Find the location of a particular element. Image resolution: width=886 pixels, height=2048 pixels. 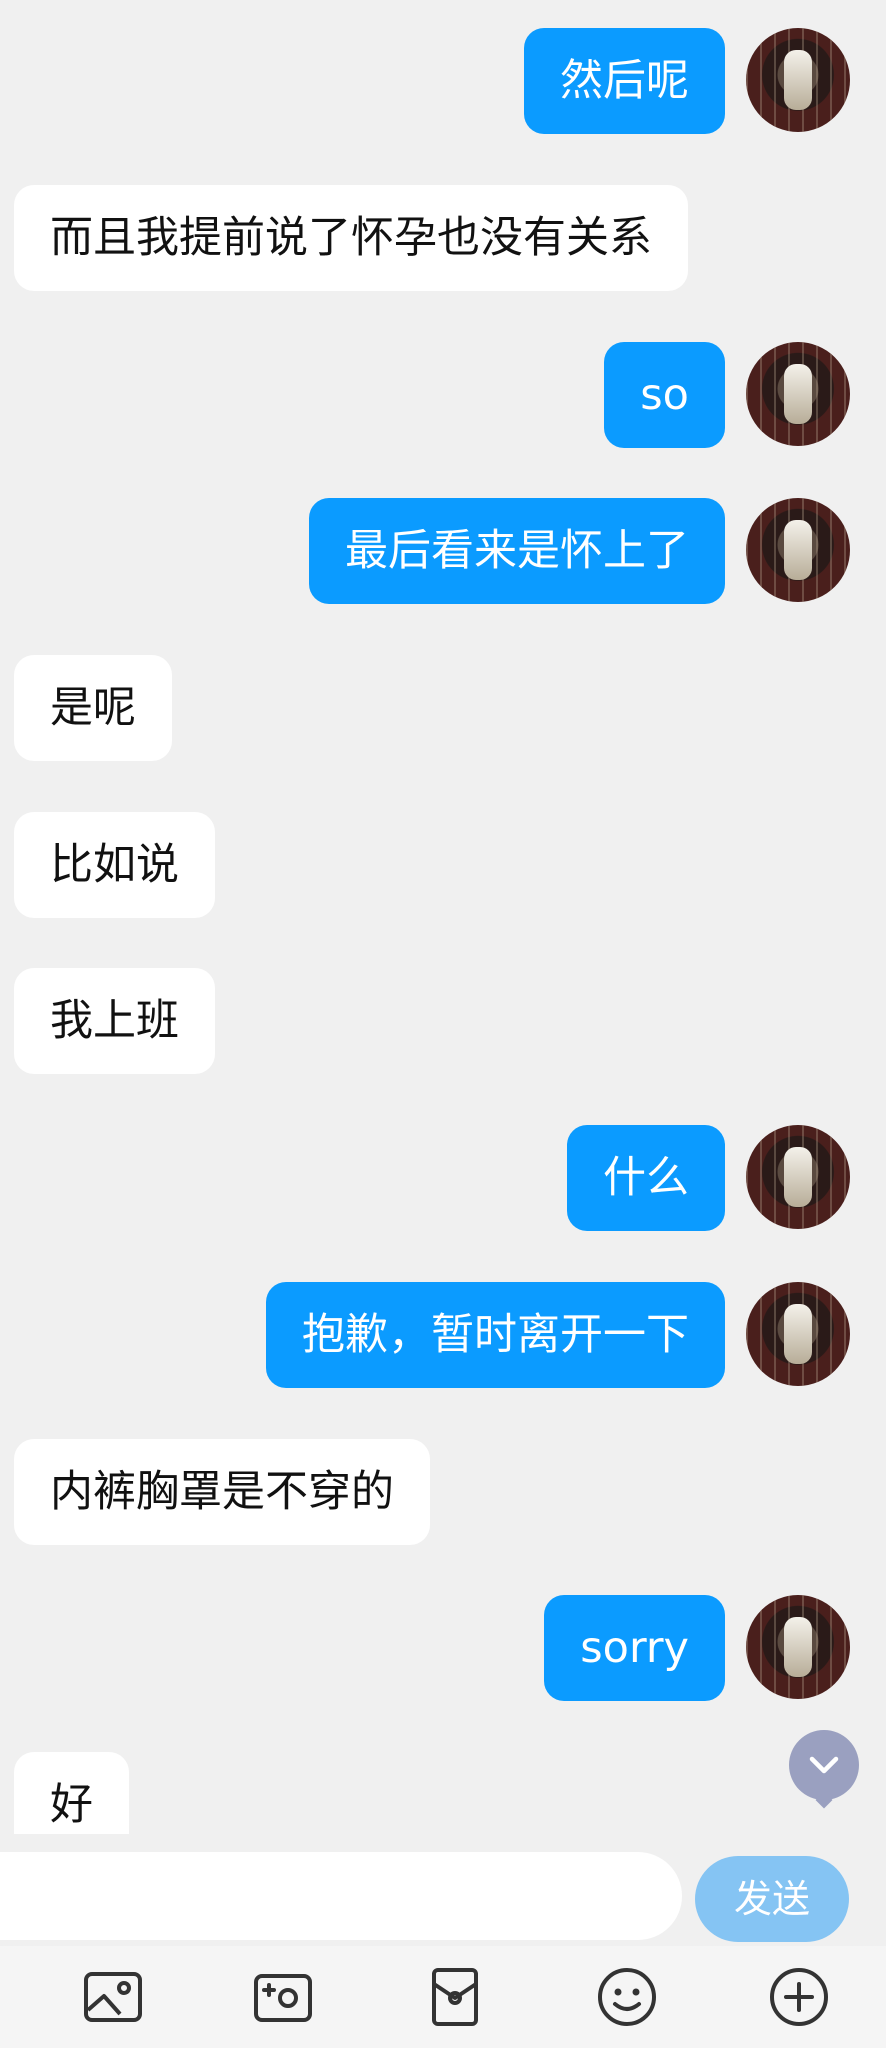

message-bubble: sorry is located at coordinates (634, 1648).